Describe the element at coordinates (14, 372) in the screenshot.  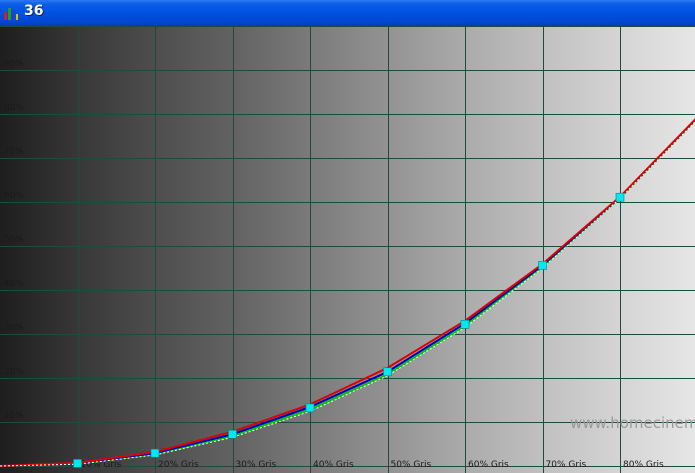
I see `y-tick-label: 20%` at that location.